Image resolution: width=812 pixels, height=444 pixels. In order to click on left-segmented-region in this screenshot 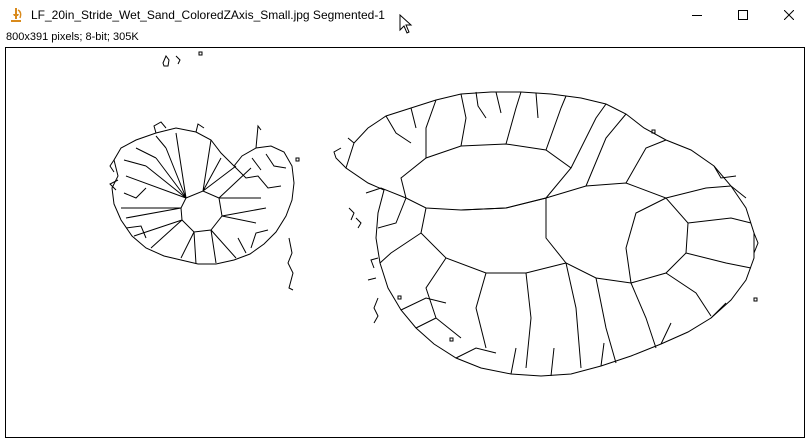, I will do `click(204, 206)`.